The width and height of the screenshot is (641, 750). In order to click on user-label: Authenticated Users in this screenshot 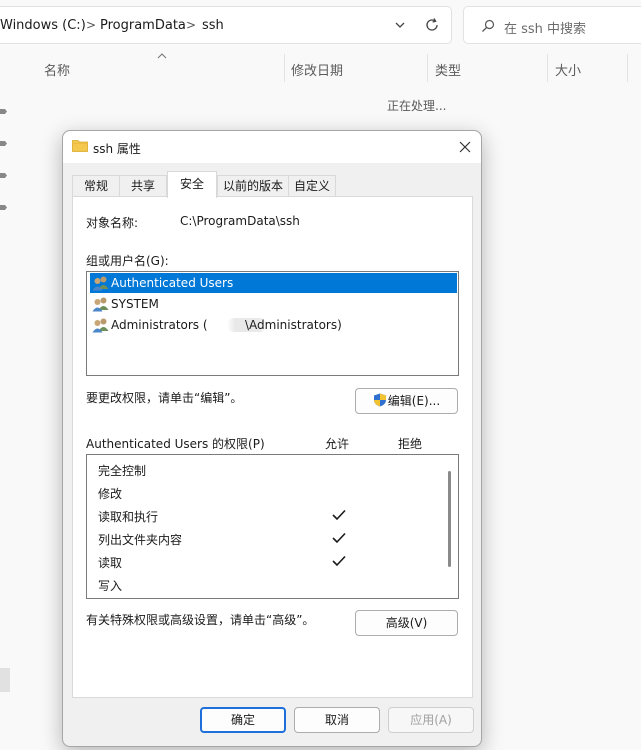, I will do `click(172, 283)`.